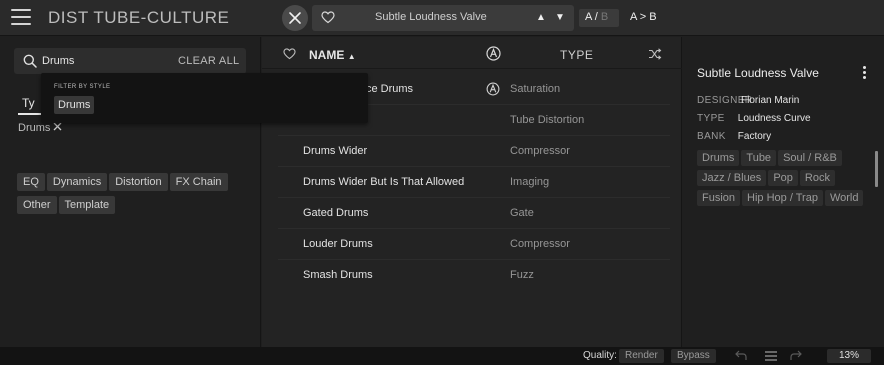  Describe the element at coordinates (351, 56) in the screenshot. I see `sort-ascending-icon: ▲` at that location.